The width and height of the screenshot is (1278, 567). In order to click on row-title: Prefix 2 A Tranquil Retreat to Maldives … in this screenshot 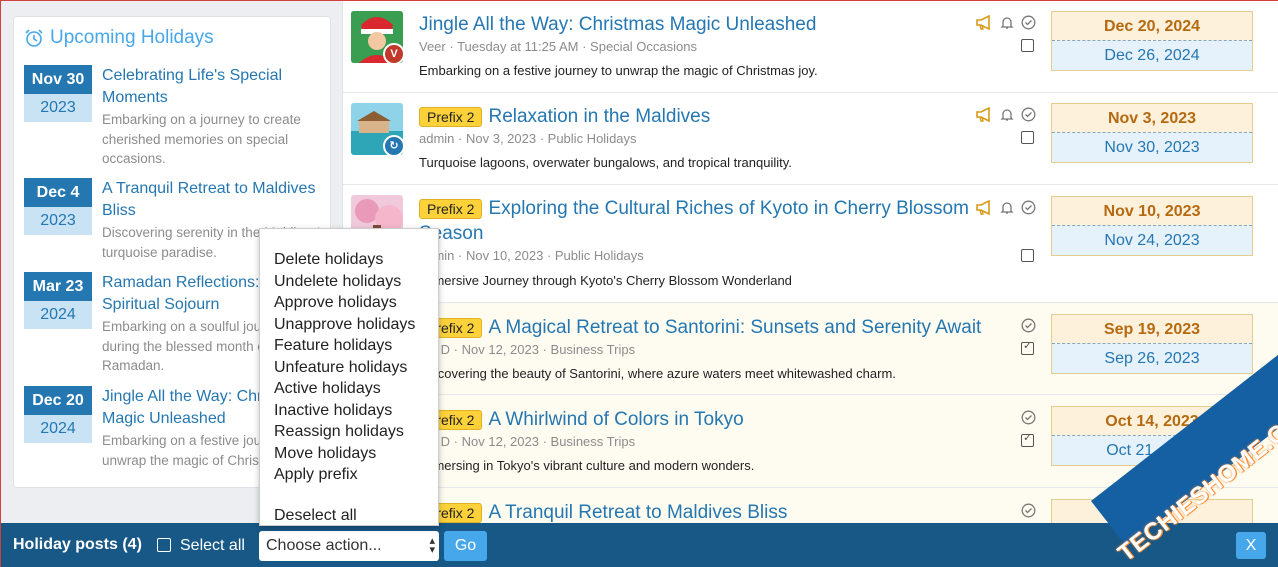, I will do `click(603, 512)`.